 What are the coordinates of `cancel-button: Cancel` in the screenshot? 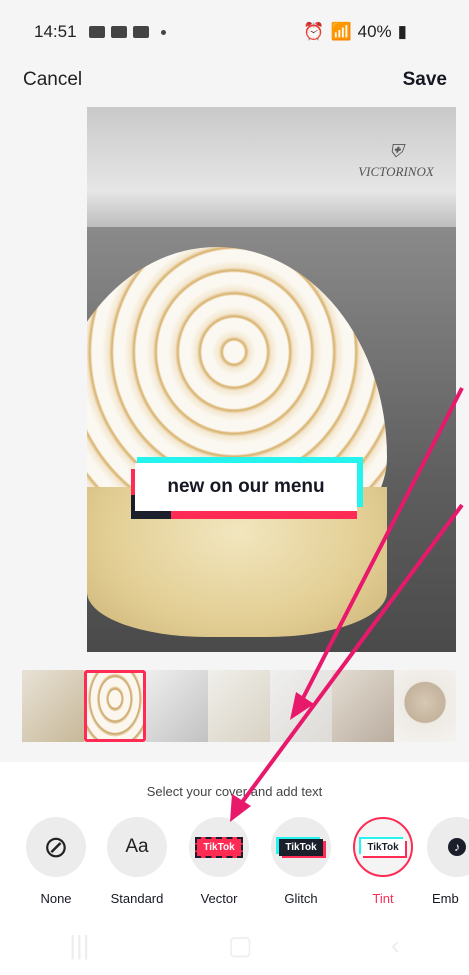 It's located at (52, 80).